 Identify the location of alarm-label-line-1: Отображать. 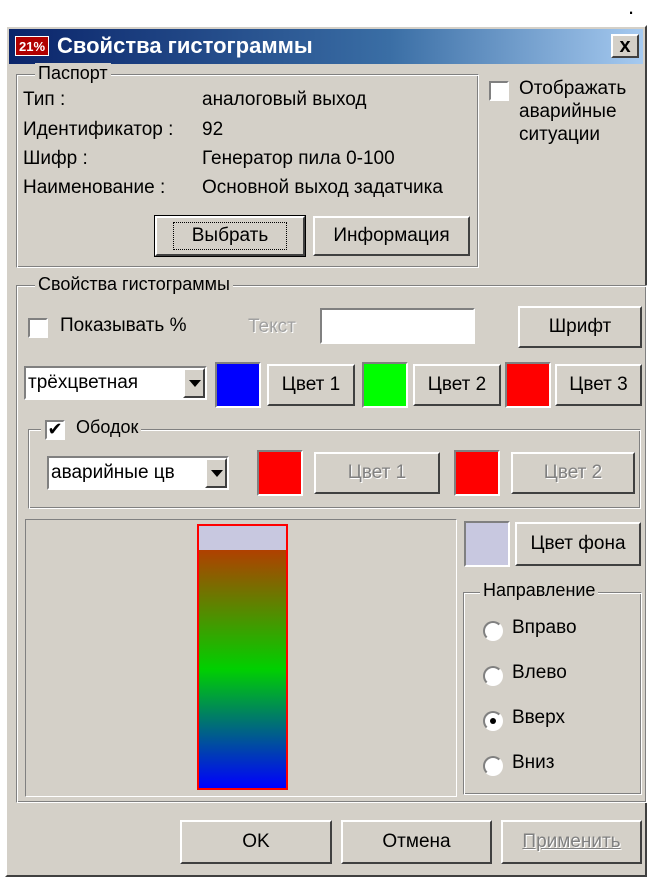
(573, 88).